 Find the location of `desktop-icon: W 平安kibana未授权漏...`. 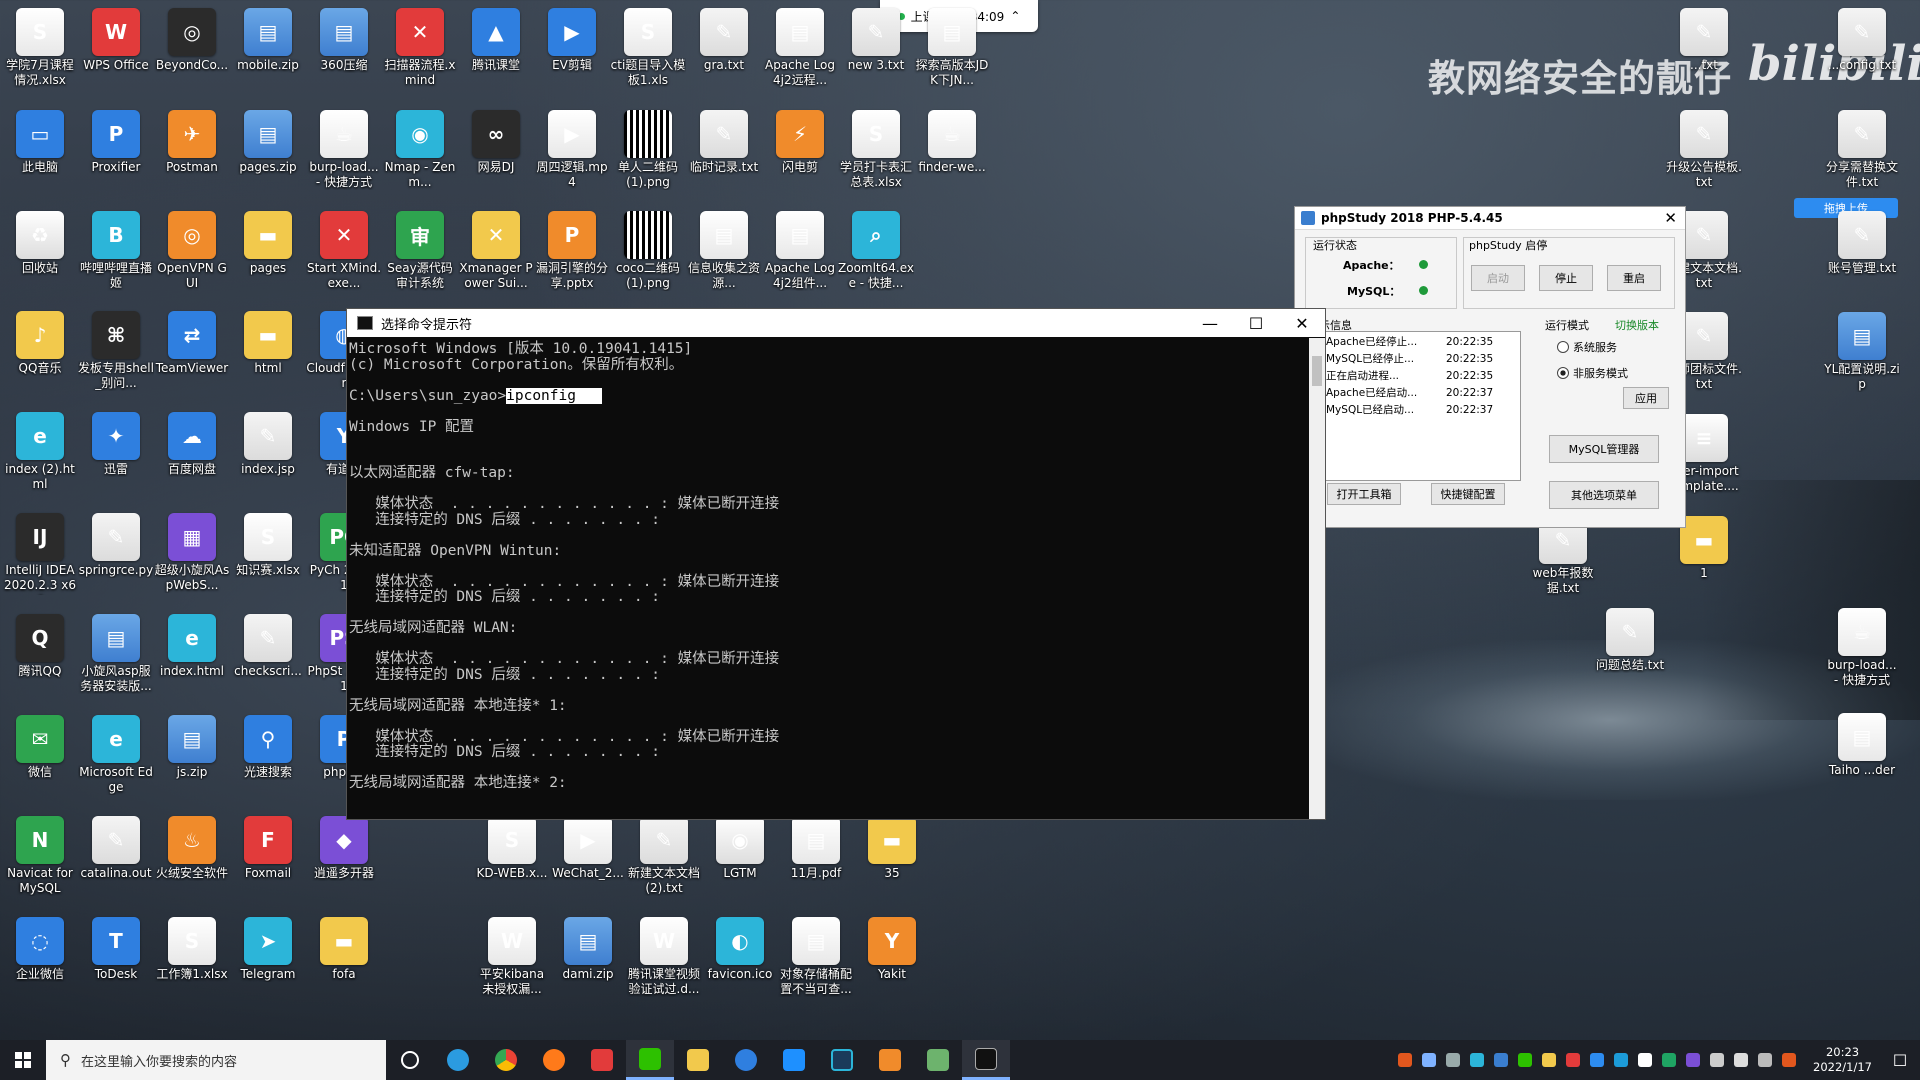

desktop-icon: W 平安kibana未授权漏... is located at coordinates (512, 961).